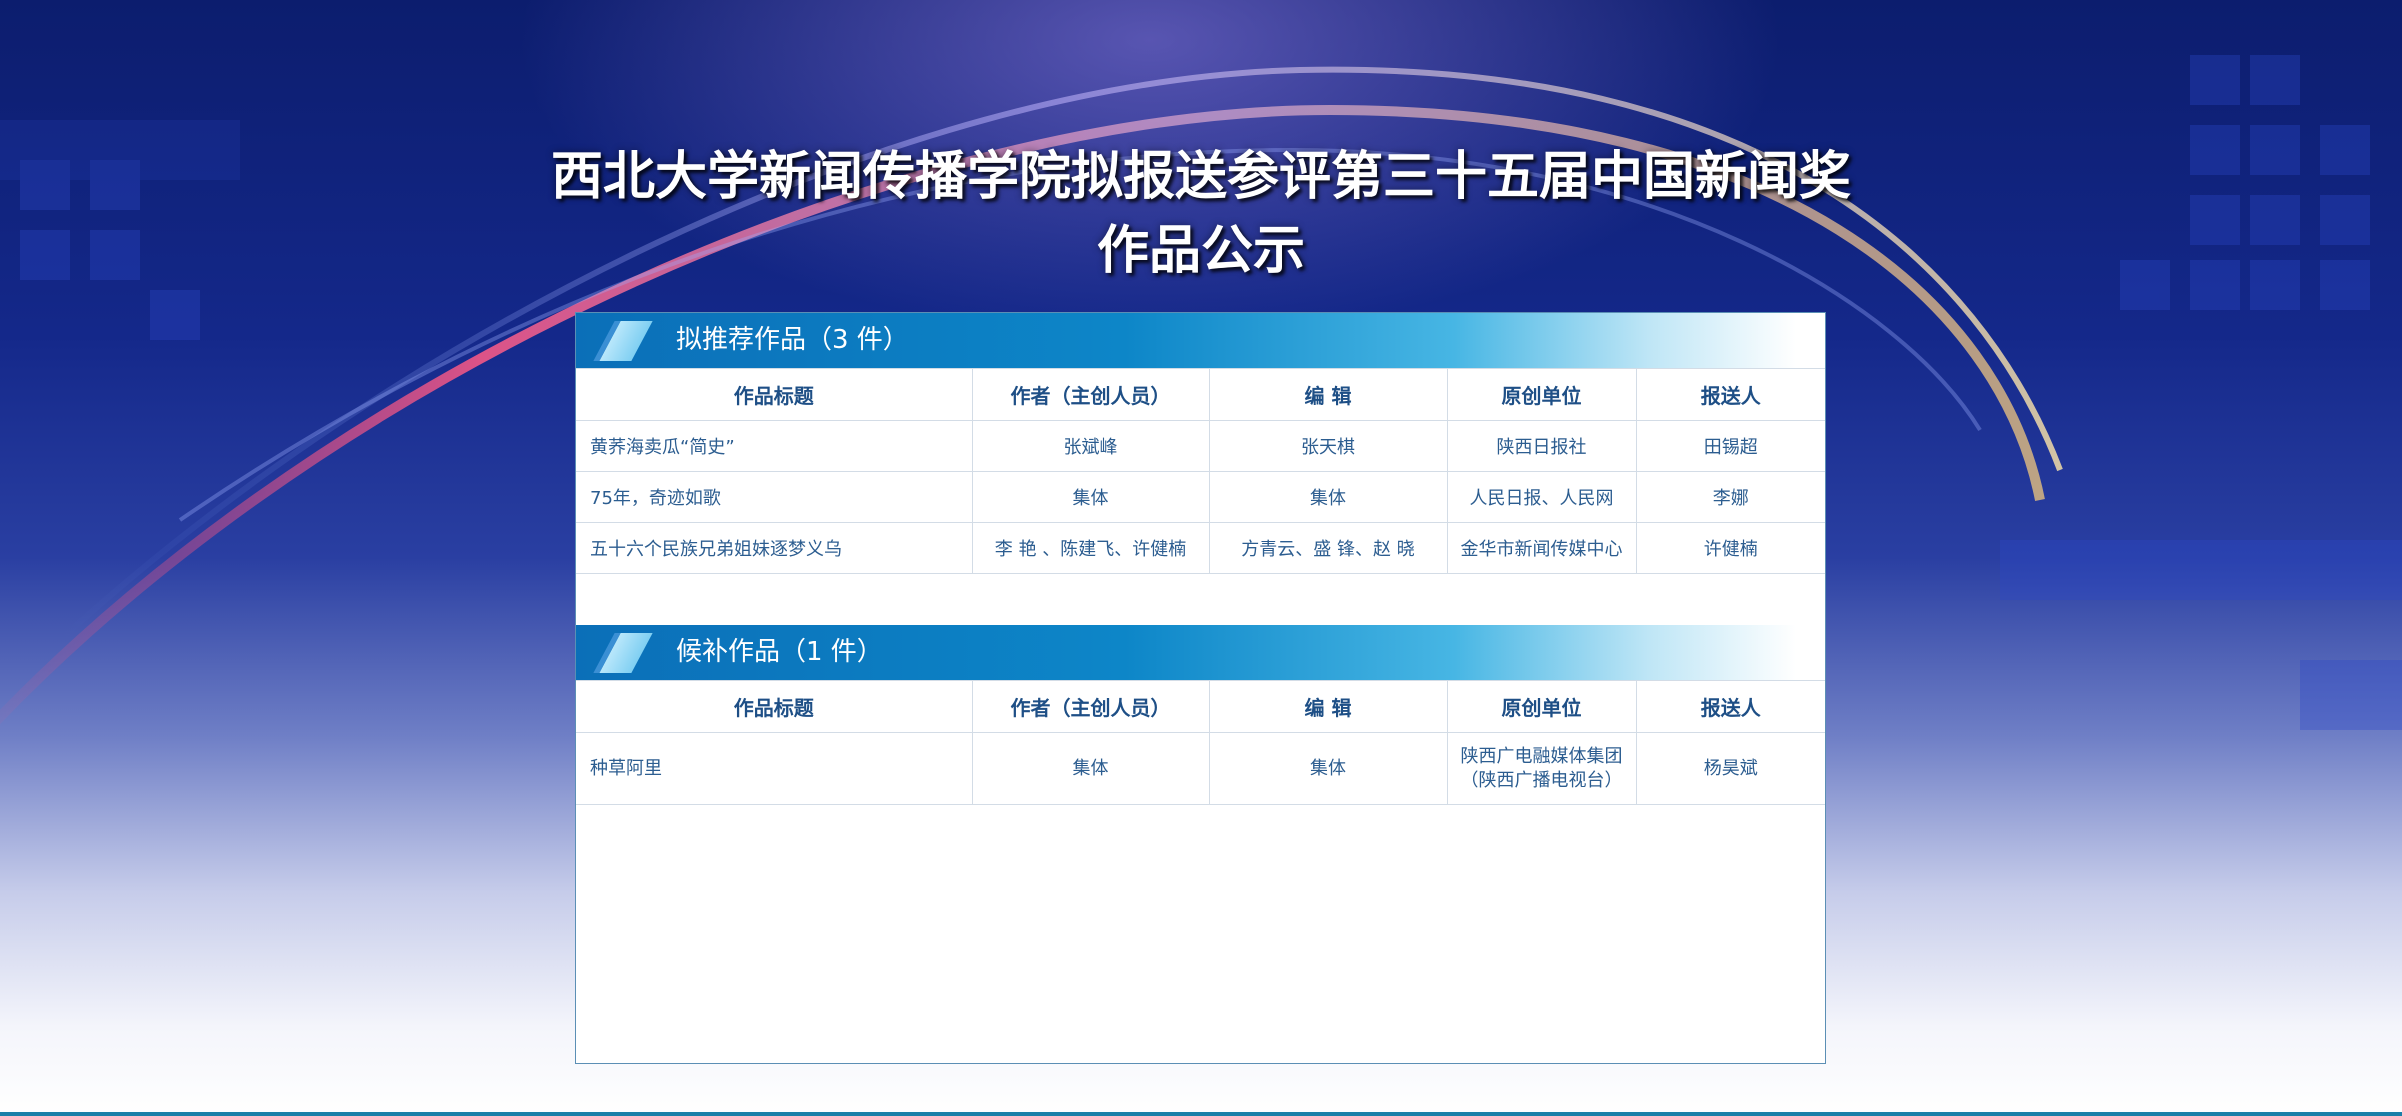 The height and width of the screenshot is (1116, 2402). What do you see at coordinates (1541, 446) in the screenshot?
I see `organization-cell: 陕西日报社` at bounding box center [1541, 446].